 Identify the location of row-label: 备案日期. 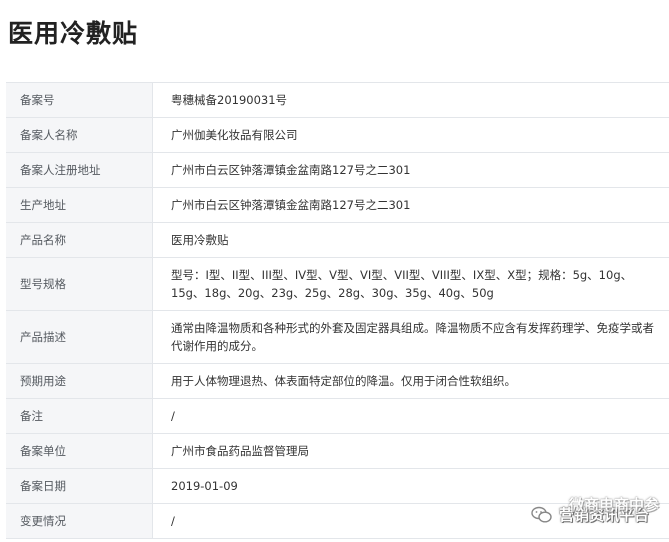
(79, 486).